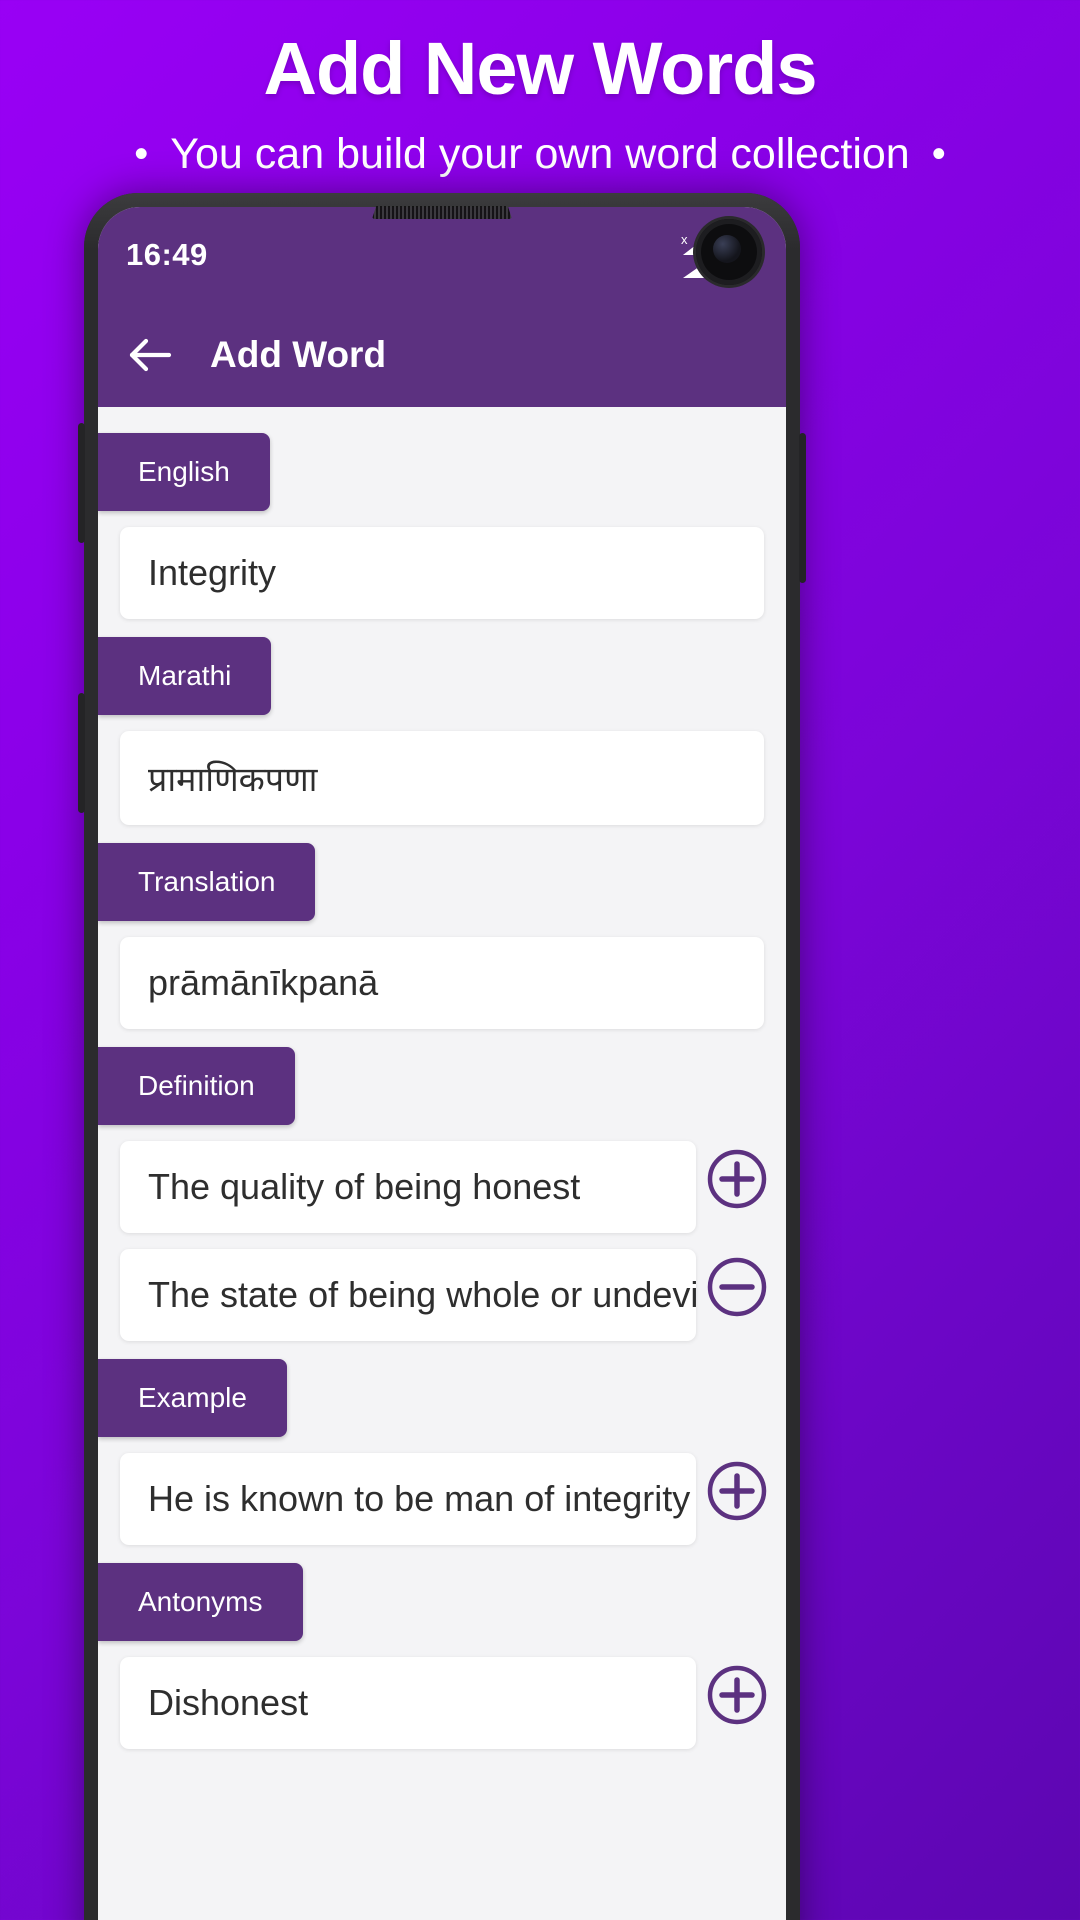 This screenshot has width=1080, height=1920. Describe the element at coordinates (408, 1499) in the screenshot. I see `example-input-1: He is known to be man of integrity` at that location.